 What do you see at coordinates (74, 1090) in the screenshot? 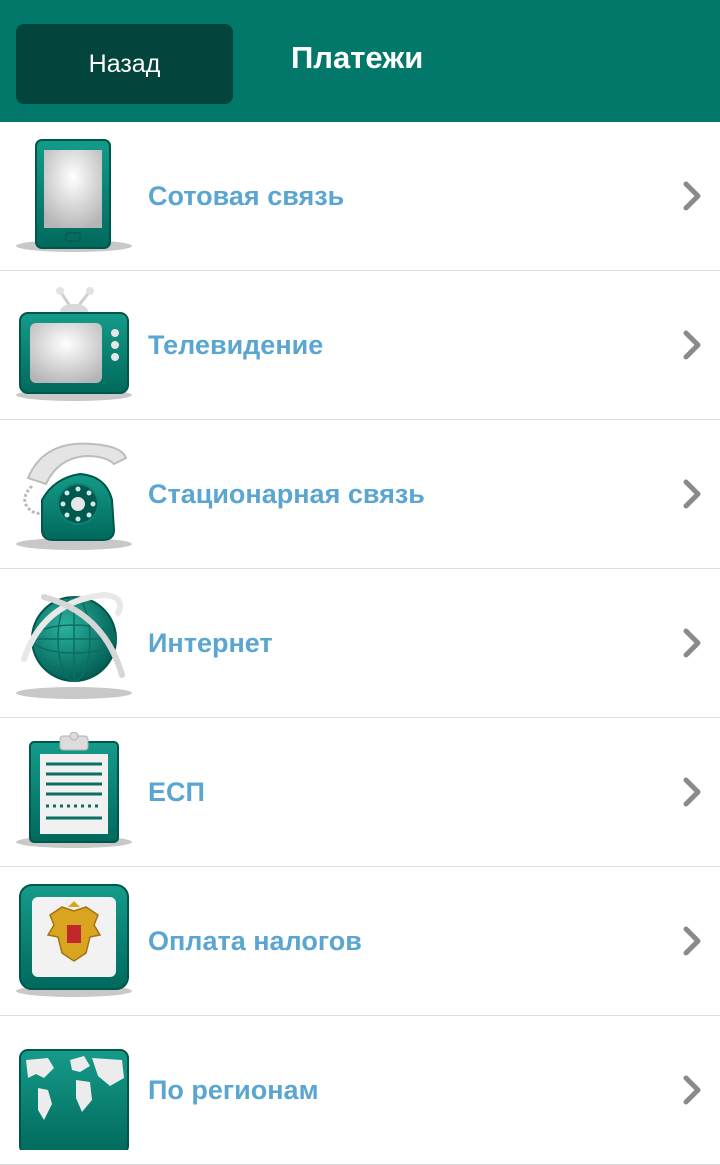
I see `world-map-icon` at bounding box center [74, 1090].